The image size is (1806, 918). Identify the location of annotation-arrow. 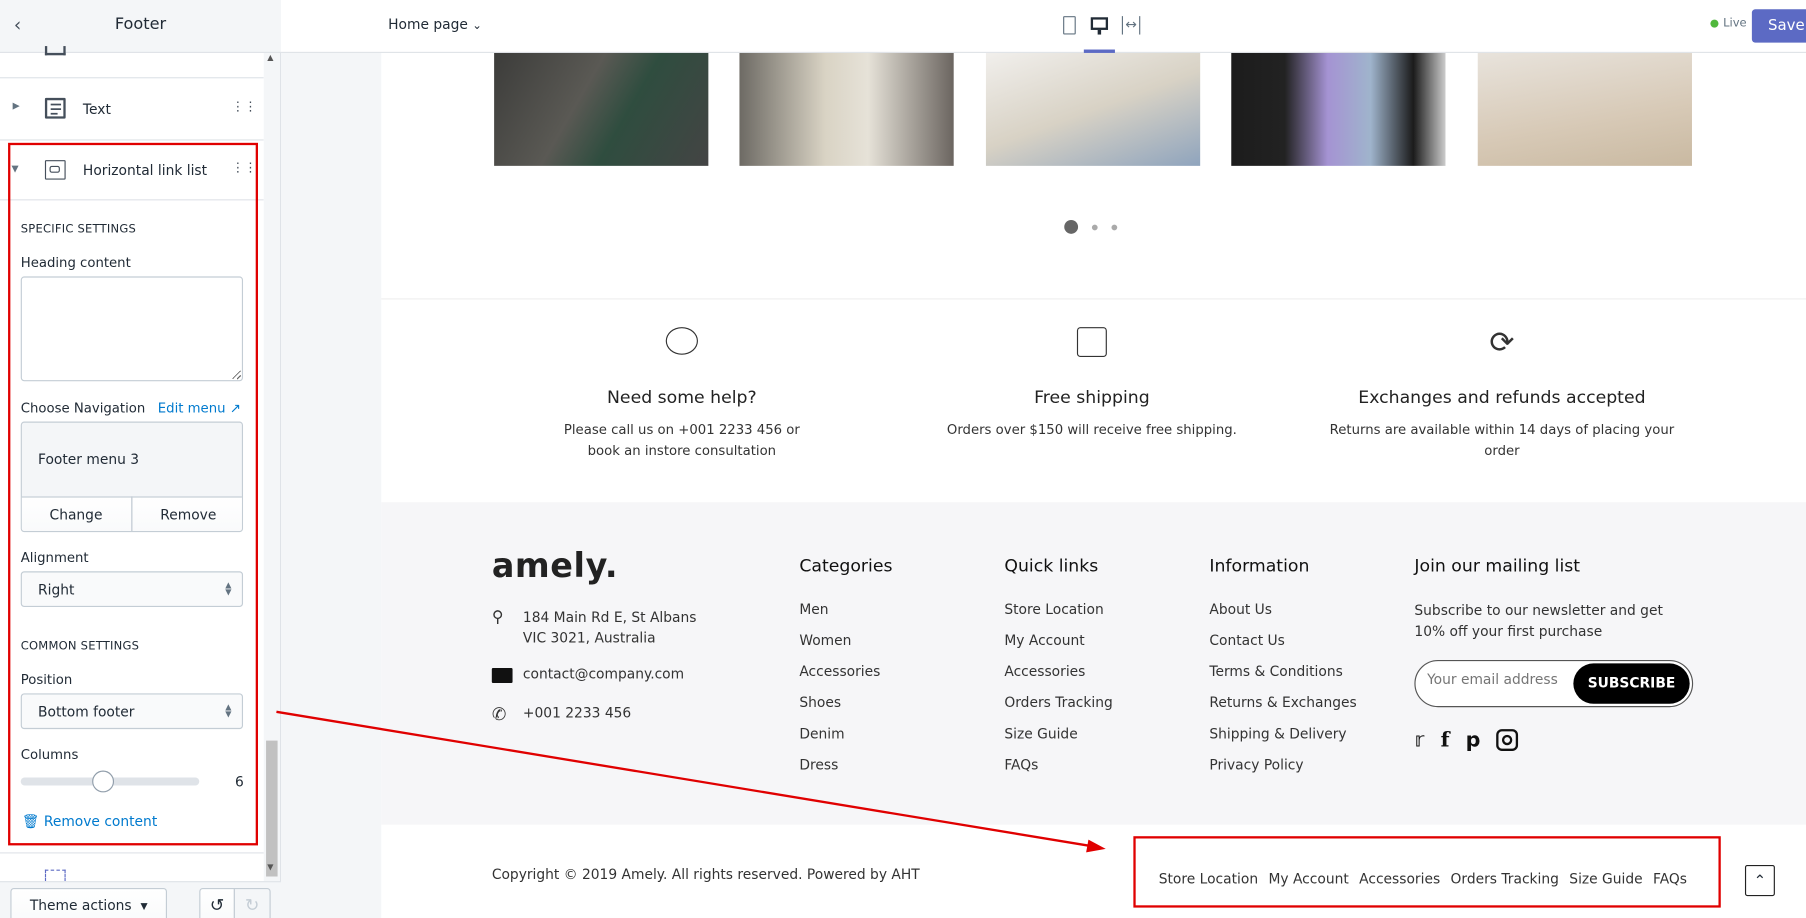
(691, 781).